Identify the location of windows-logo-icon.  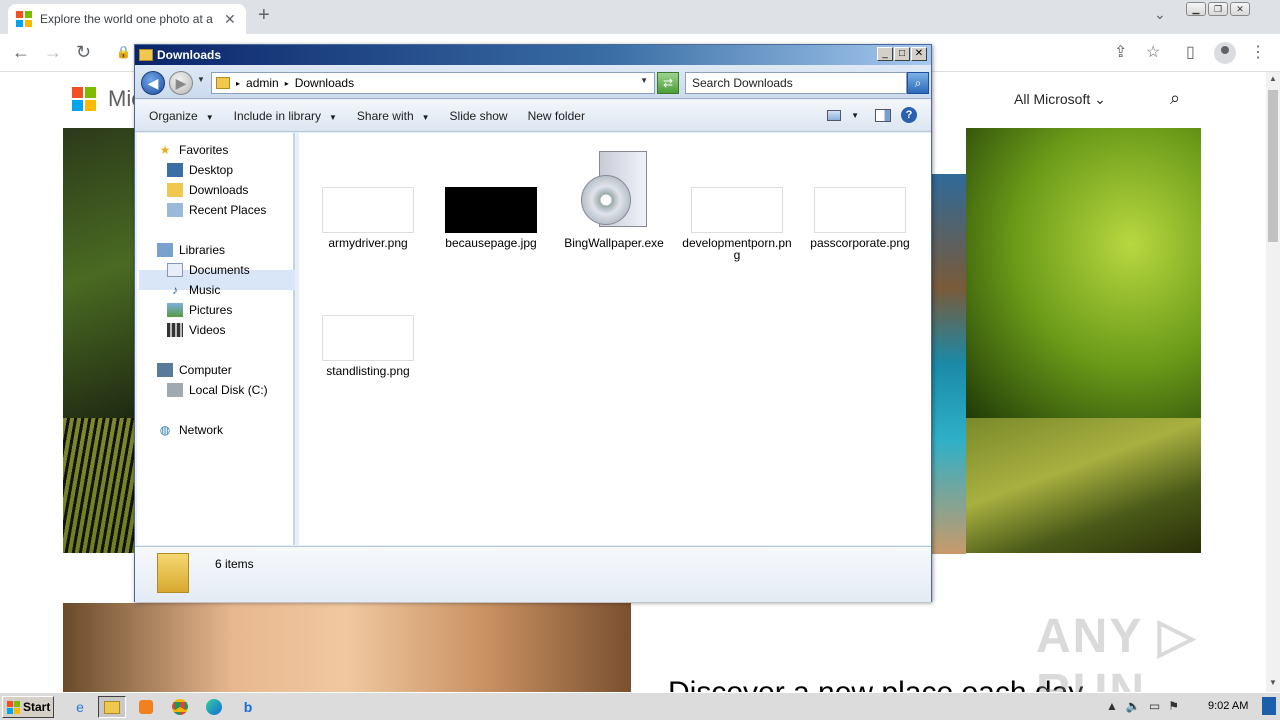
(13, 707).